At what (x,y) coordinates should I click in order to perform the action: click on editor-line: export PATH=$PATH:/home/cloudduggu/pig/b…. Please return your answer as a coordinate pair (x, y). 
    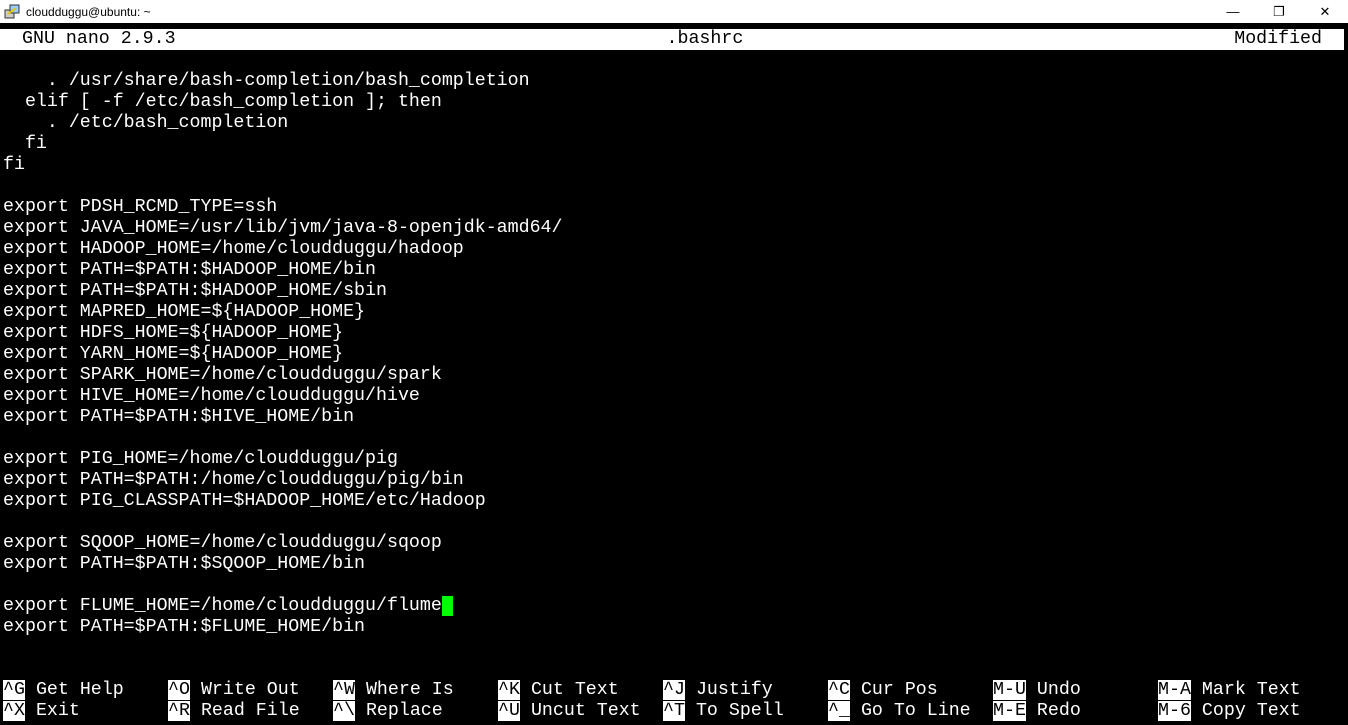
    Looking at the image, I should click on (674, 480).